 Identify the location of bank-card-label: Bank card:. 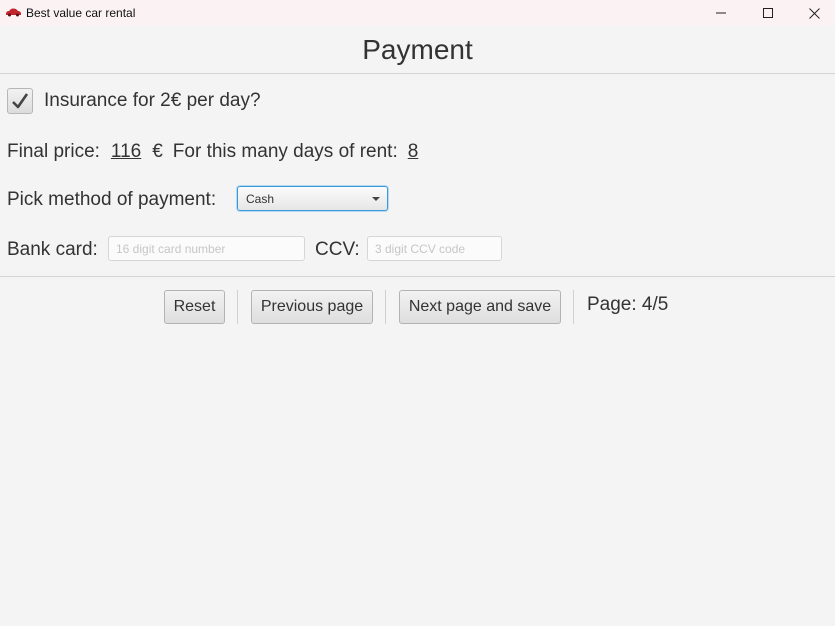
(52, 249).